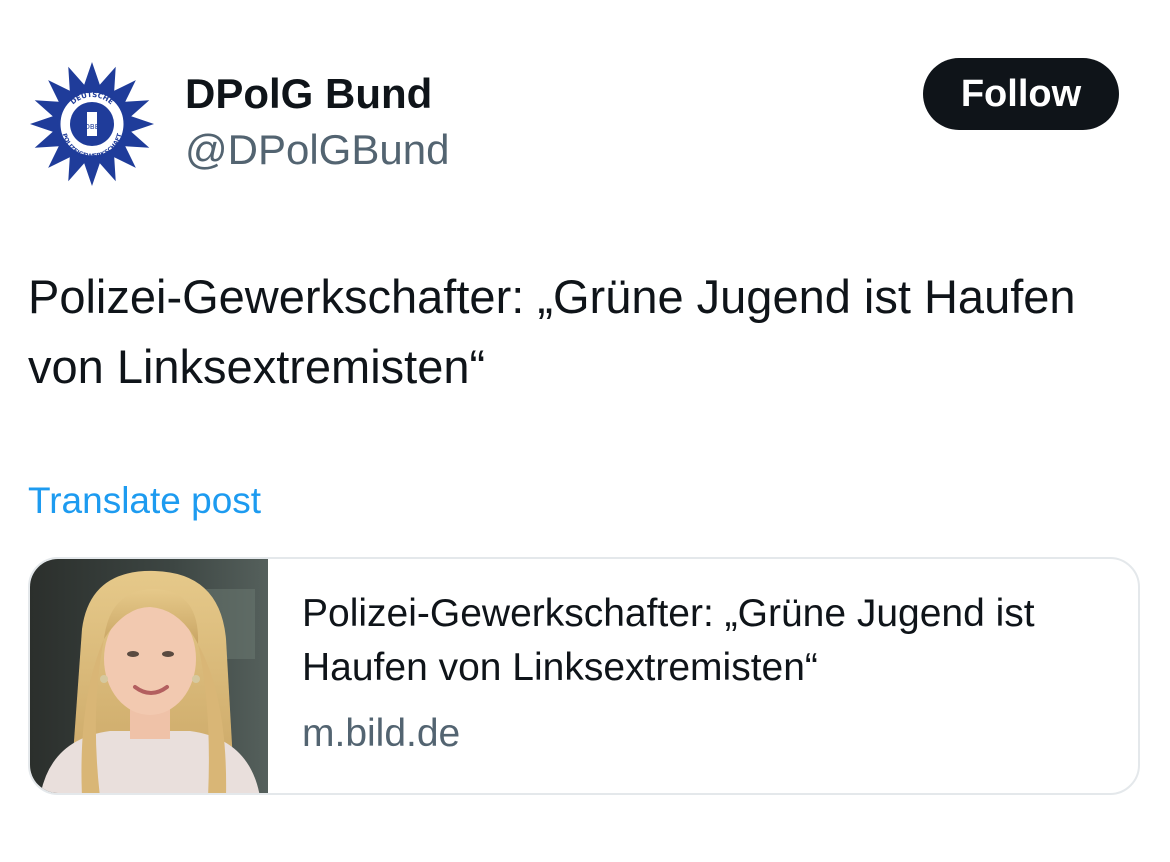  I want to click on avatar-center-text: DBB, so click(92, 127).